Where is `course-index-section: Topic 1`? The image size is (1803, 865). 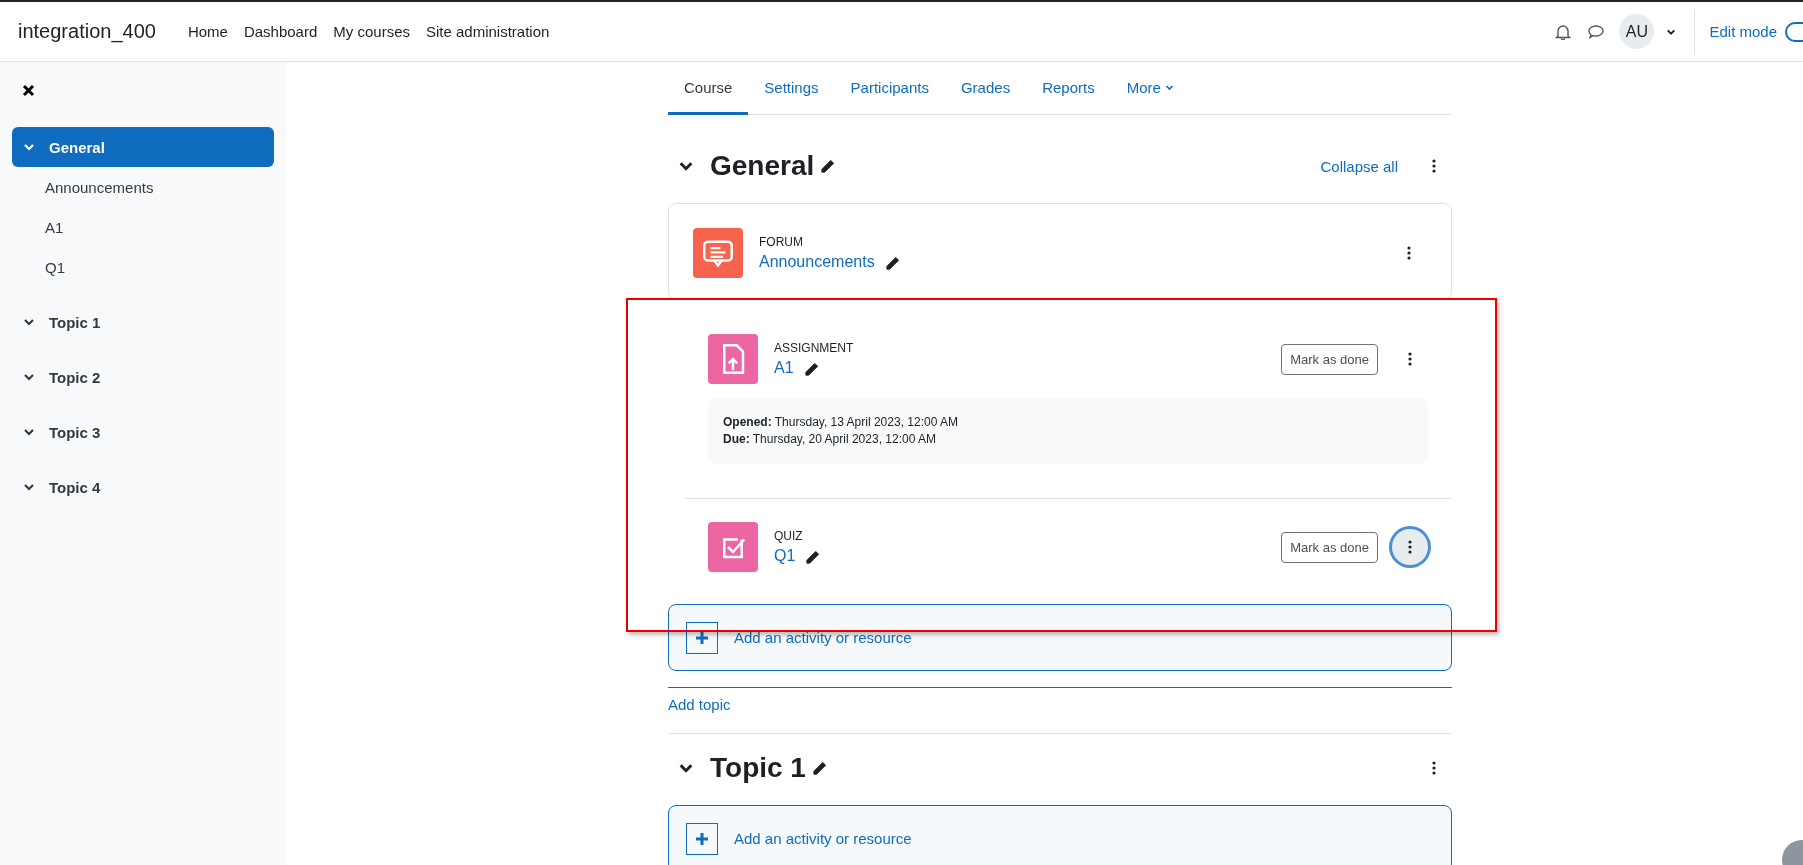 course-index-section: Topic 1 is located at coordinates (143, 322).